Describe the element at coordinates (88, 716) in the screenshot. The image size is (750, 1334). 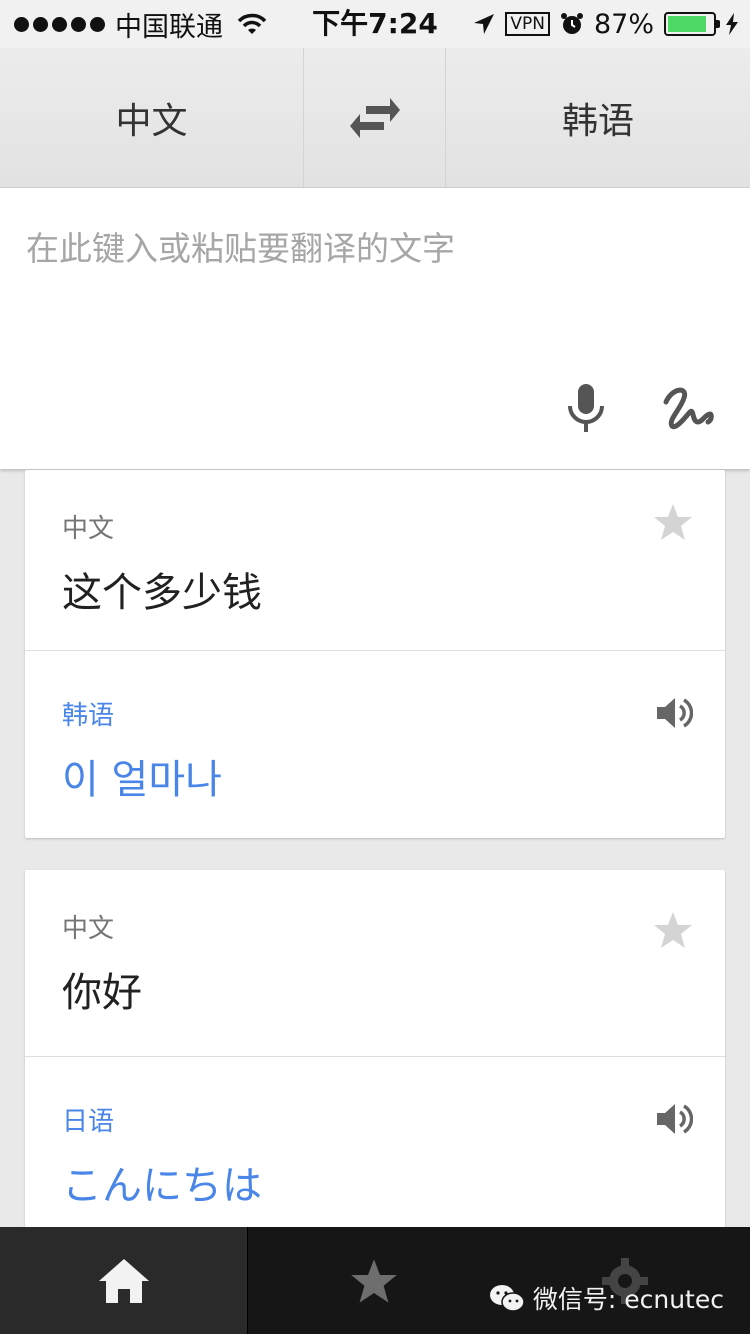
I see `target-language: 韩语` at that location.